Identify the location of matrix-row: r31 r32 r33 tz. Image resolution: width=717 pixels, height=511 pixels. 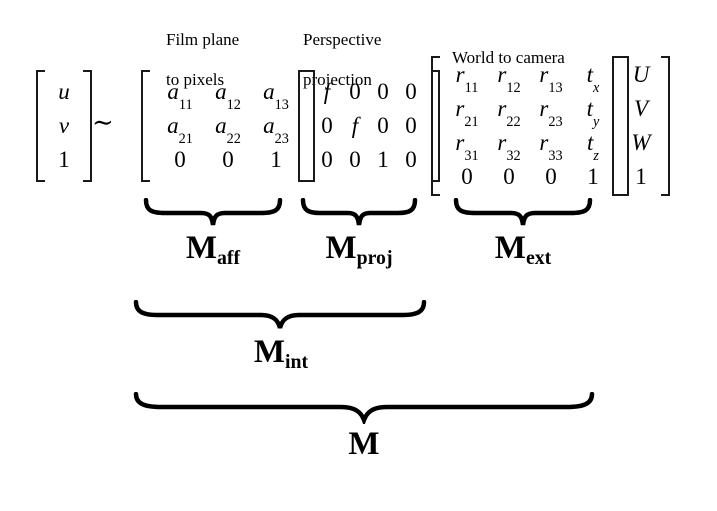
(530, 145).